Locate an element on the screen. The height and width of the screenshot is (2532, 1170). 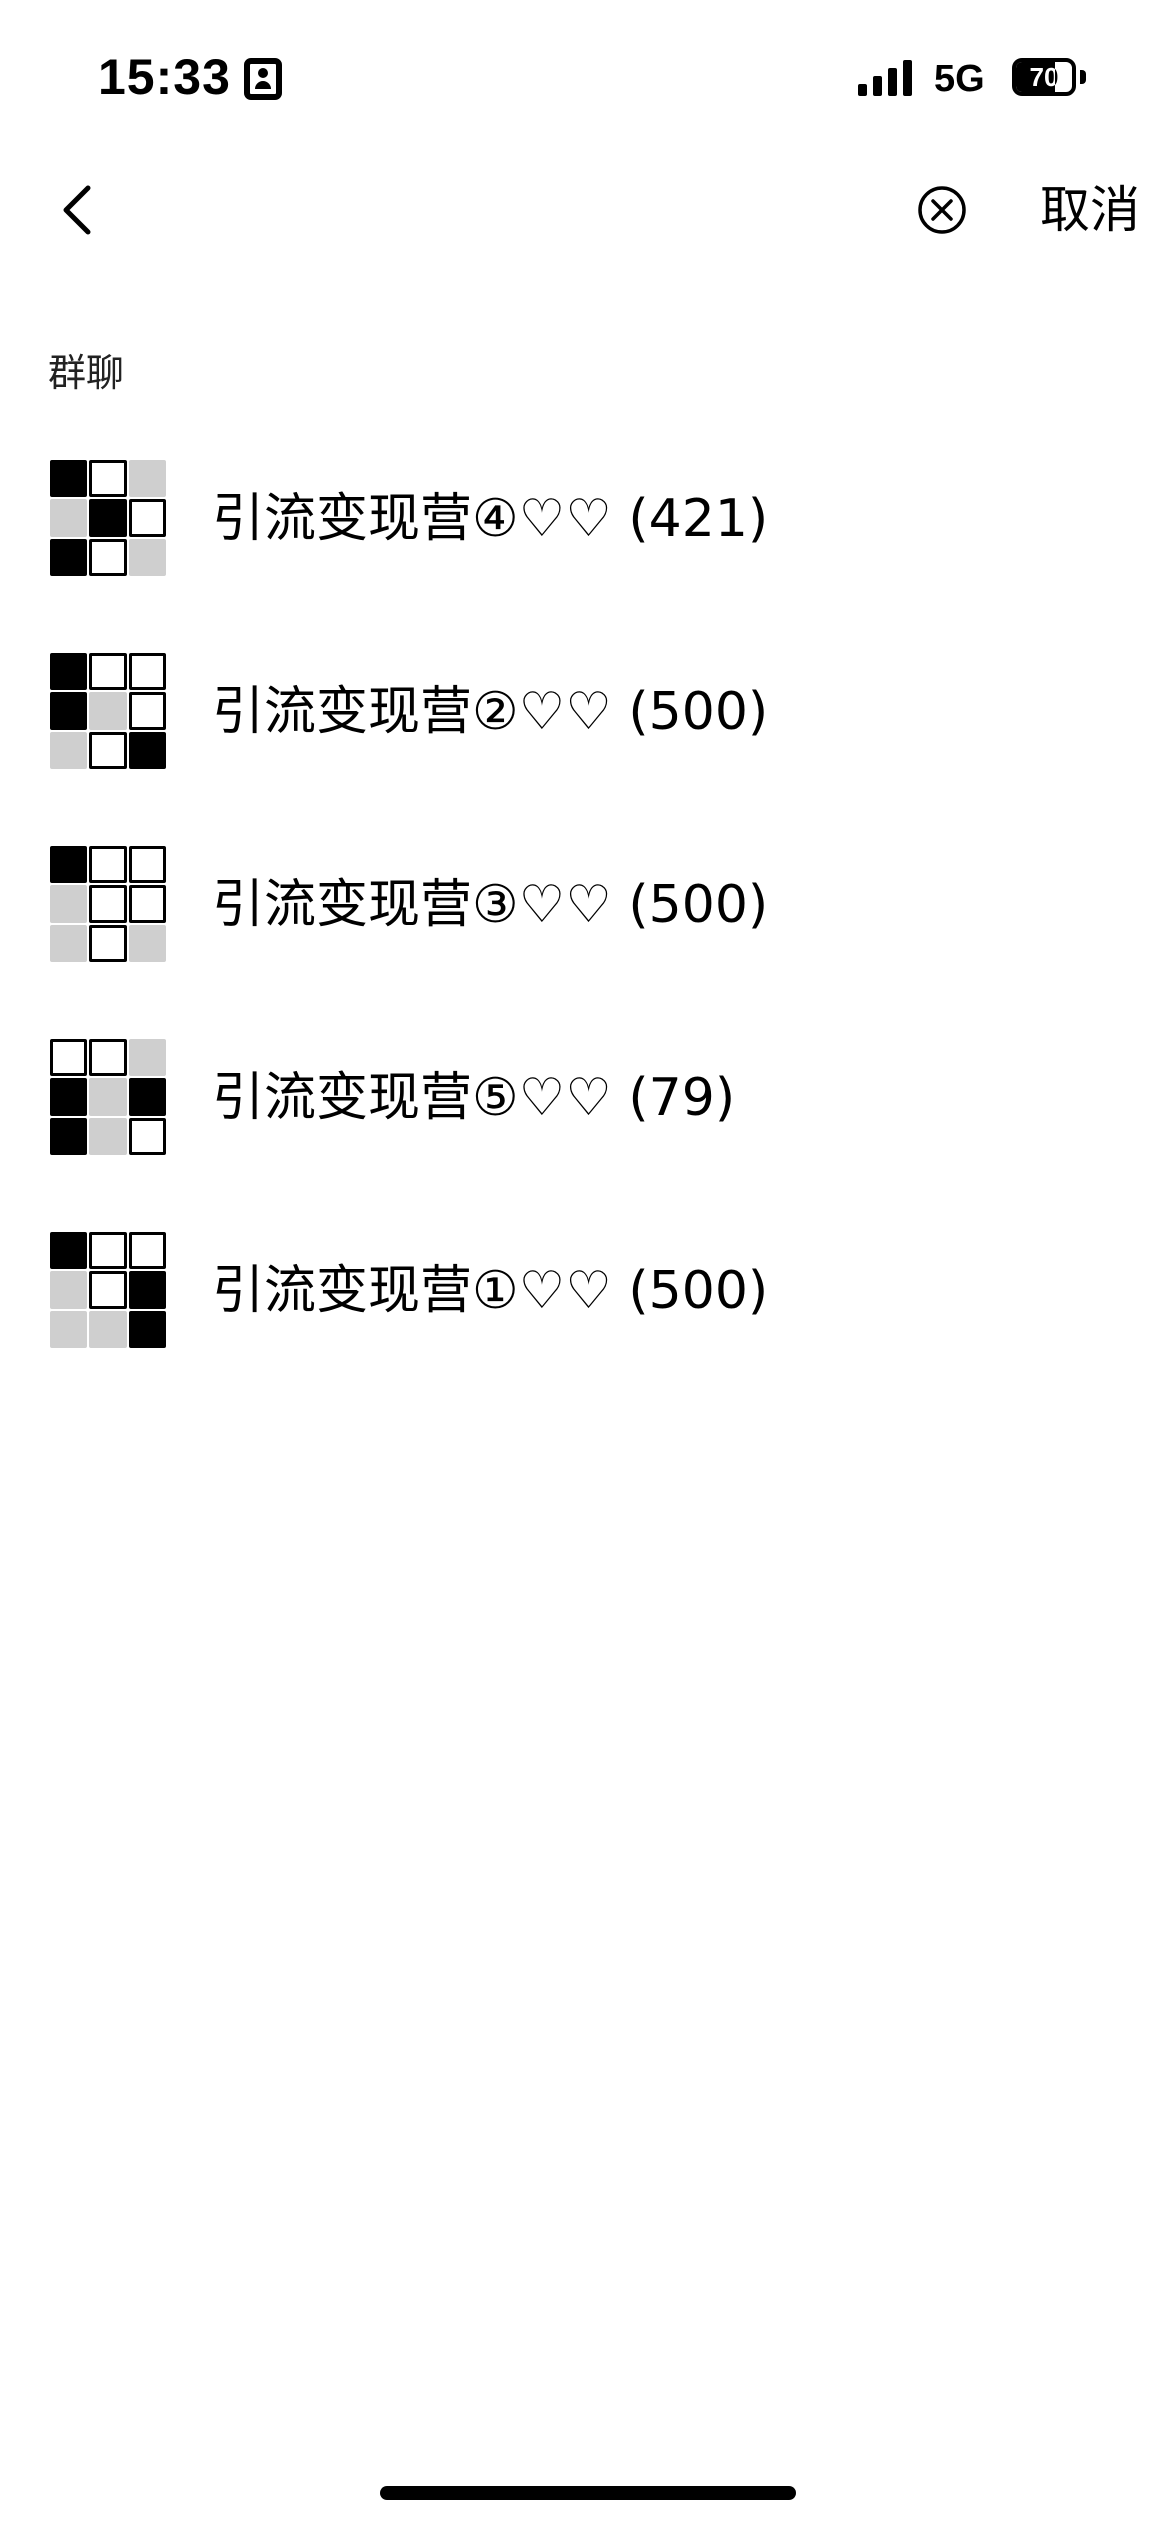
group-item: 引流变现营②♡♡ (500) is located at coordinates (585, 741).